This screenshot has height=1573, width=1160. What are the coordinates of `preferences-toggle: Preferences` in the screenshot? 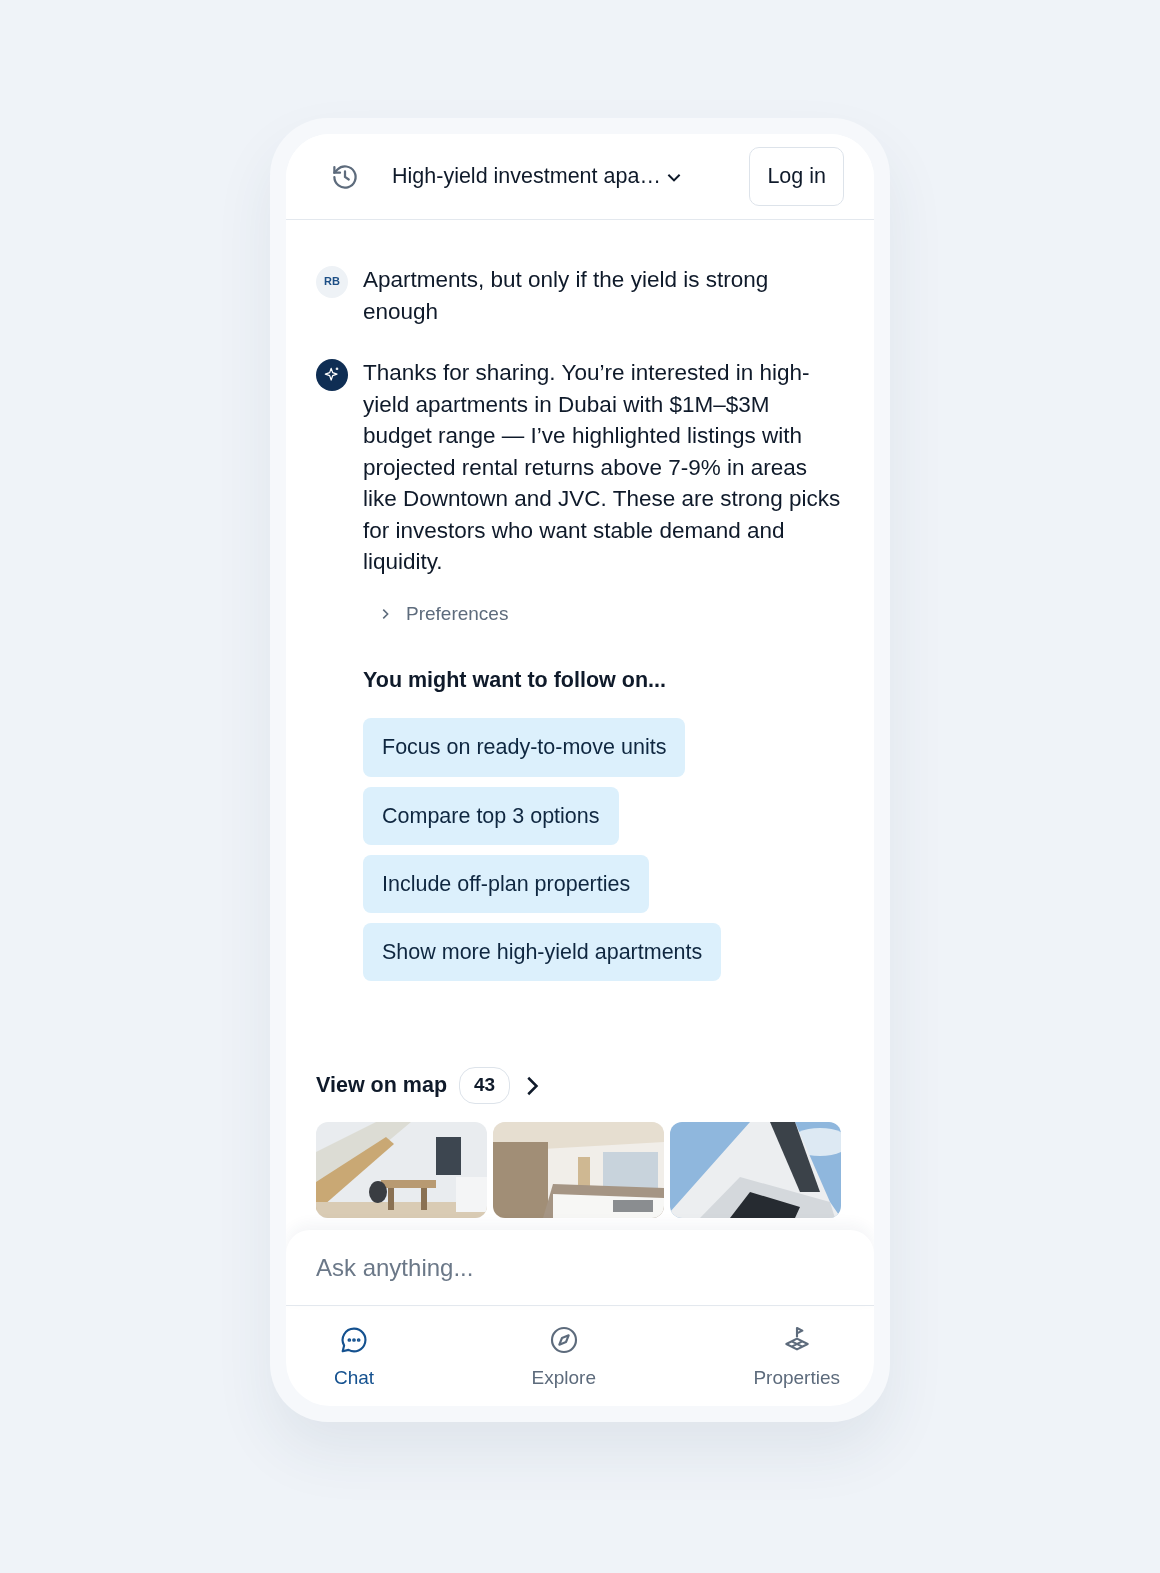 It's located at (443, 613).